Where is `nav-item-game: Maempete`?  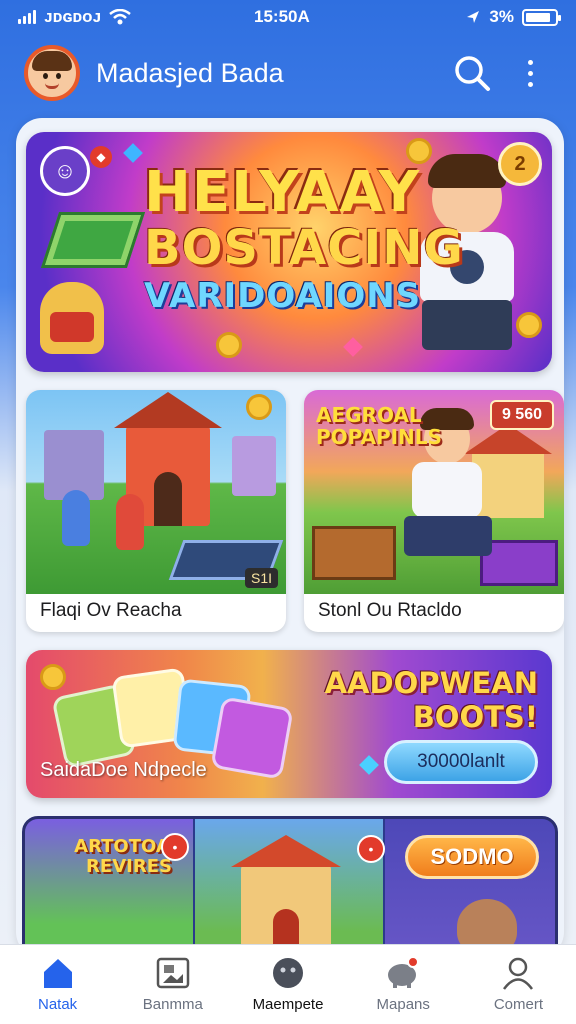 nav-item-game: Maempete is located at coordinates (287, 984).